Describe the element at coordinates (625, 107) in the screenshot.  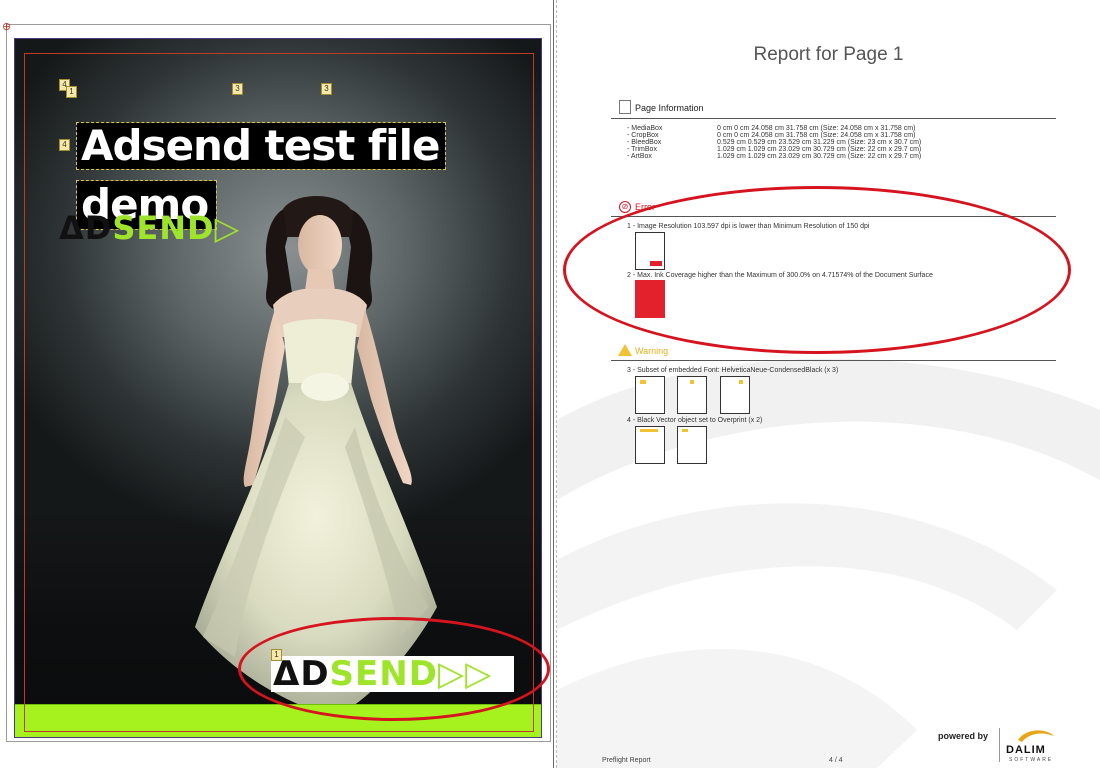
I see `document-icon` at that location.